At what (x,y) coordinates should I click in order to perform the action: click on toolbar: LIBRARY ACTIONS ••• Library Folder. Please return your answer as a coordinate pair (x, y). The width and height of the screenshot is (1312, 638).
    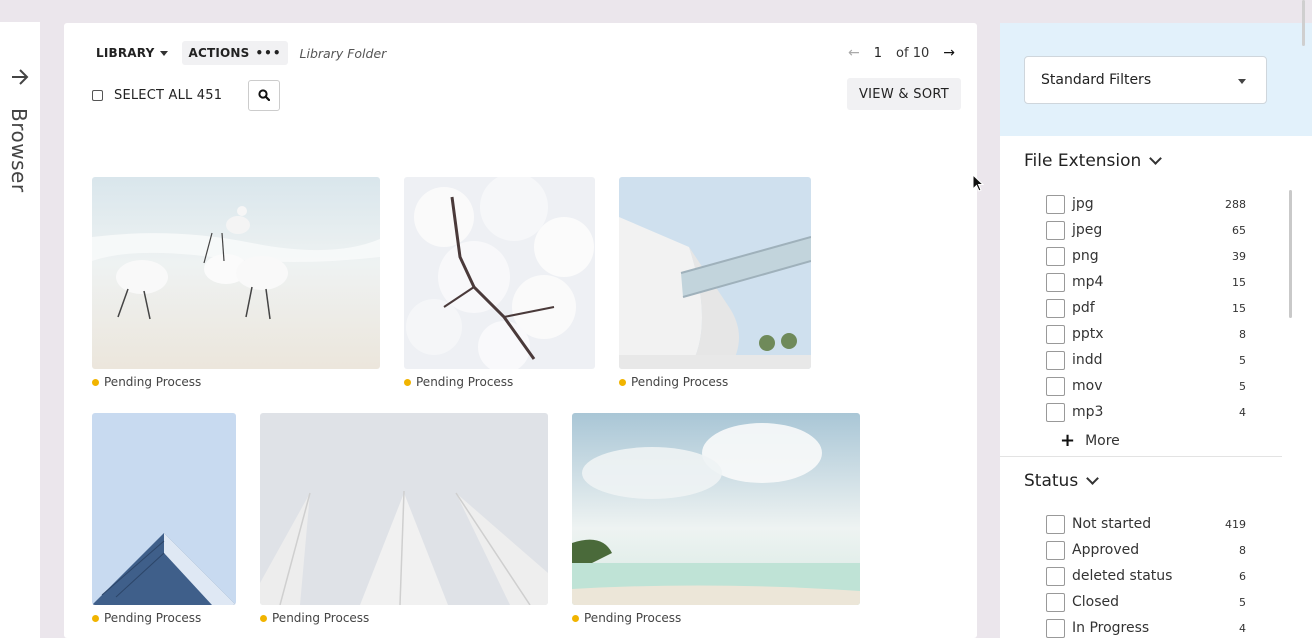
    Looking at the image, I should click on (238, 53).